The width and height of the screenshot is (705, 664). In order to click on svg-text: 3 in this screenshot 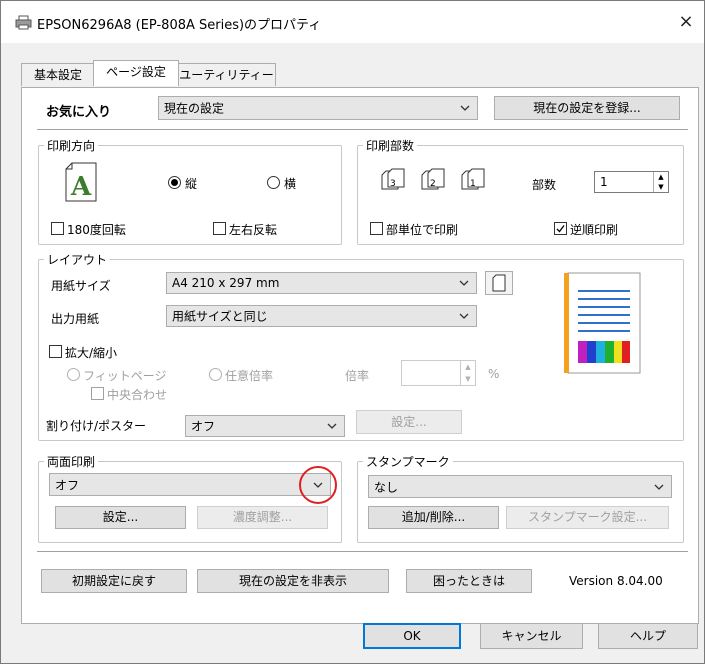, I will do `click(393, 184)`.